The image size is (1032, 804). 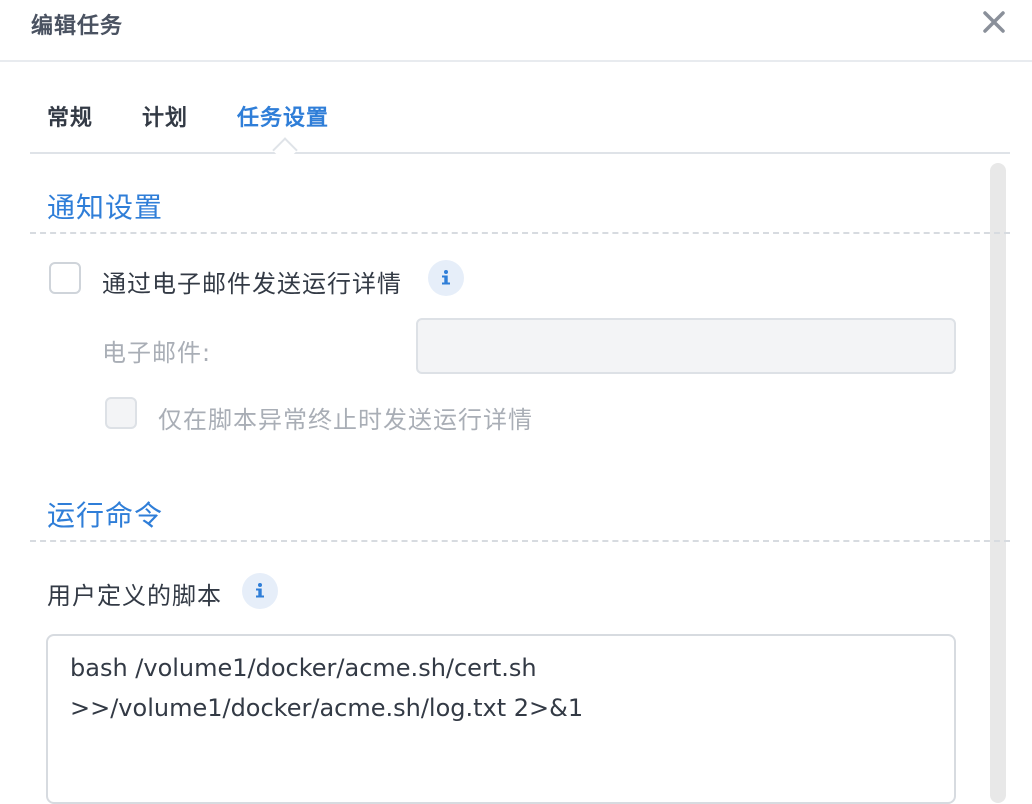 What do you see at coordinates (345, 420) in the screenshot?
I see `only-on-error-label: 仅在脚本异常终止时发送运行详情` at bounding box center [345, 420].